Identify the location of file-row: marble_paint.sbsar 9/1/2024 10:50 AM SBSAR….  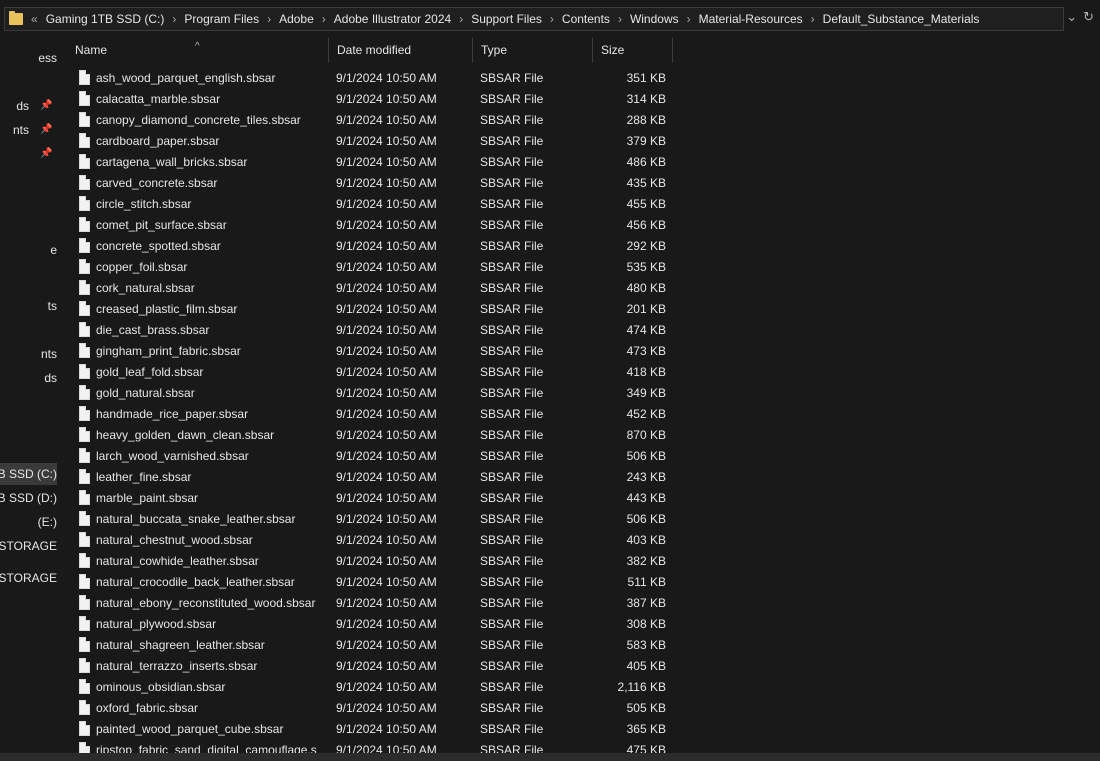
(372, 498).